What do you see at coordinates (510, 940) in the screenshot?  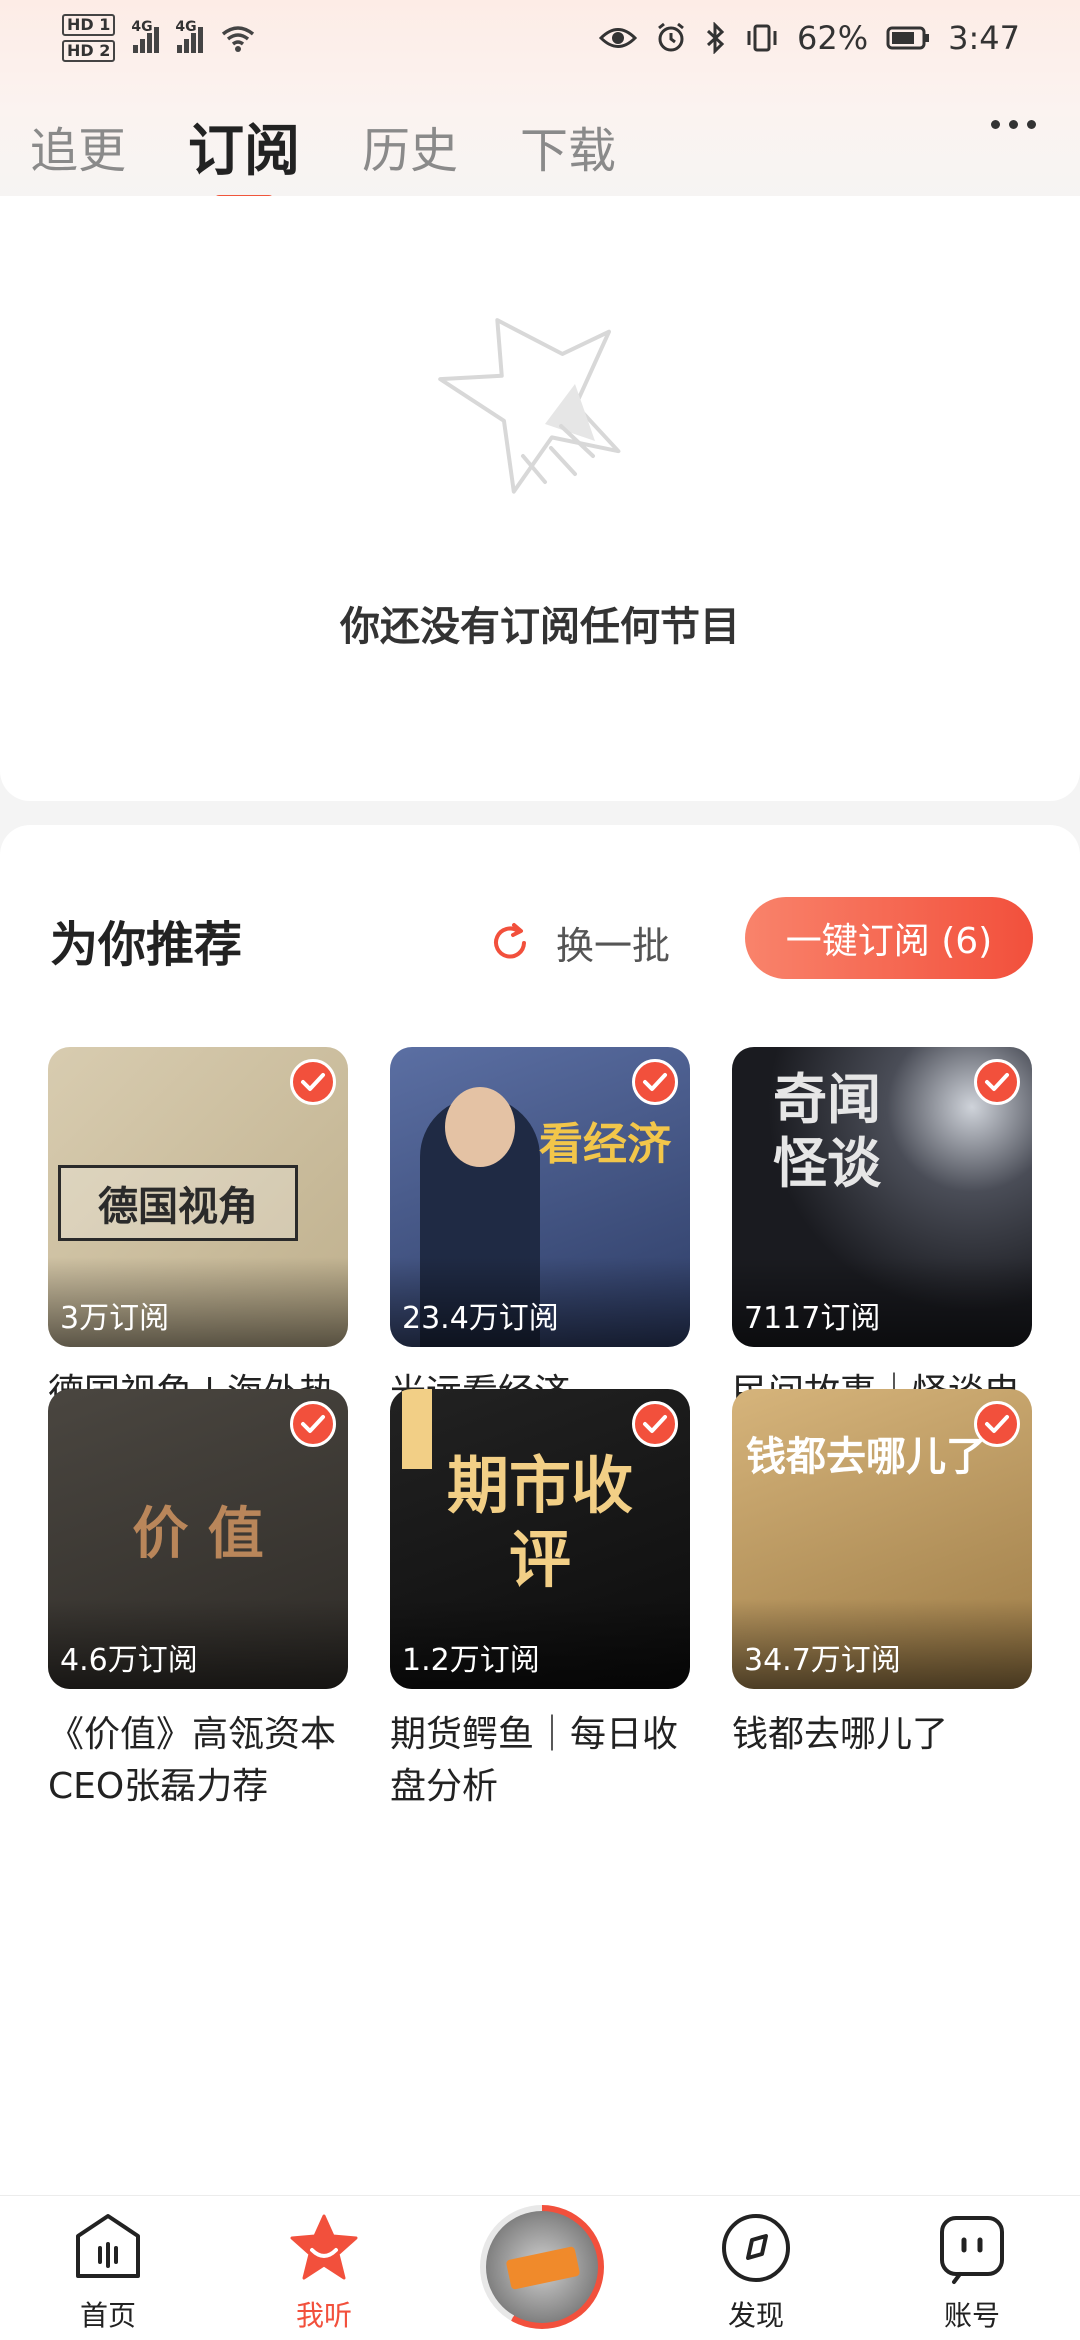 I see `refresh-icon` at bounding box center [510, 940].